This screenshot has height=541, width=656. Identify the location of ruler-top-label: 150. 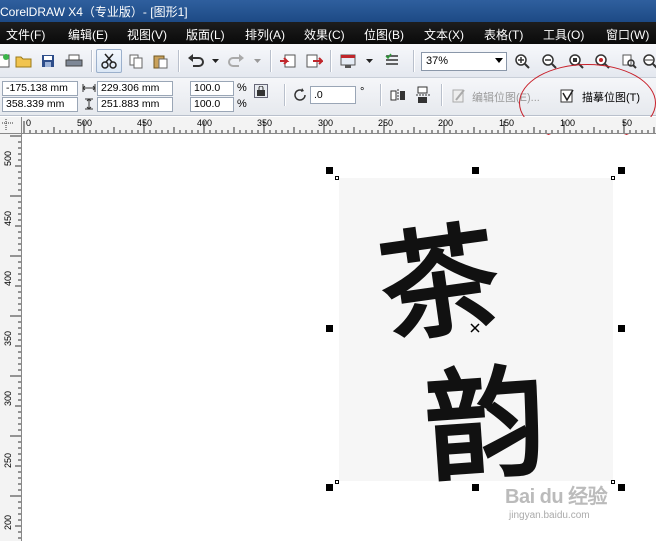
(507, 123).